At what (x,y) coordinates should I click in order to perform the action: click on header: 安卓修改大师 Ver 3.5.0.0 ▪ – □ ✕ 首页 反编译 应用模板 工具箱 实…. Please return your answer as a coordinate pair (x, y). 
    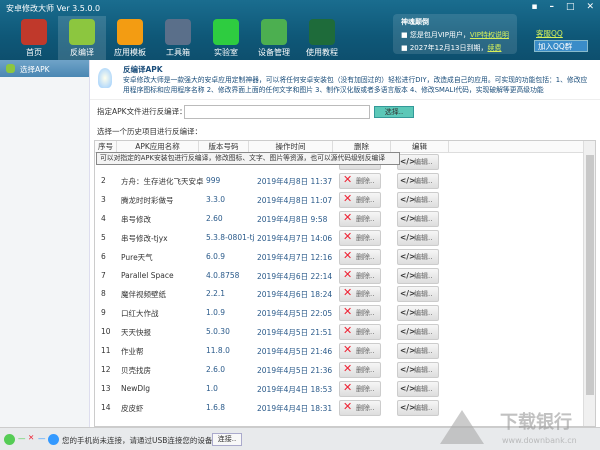
    Looking at the image, I should click on (300, 30).